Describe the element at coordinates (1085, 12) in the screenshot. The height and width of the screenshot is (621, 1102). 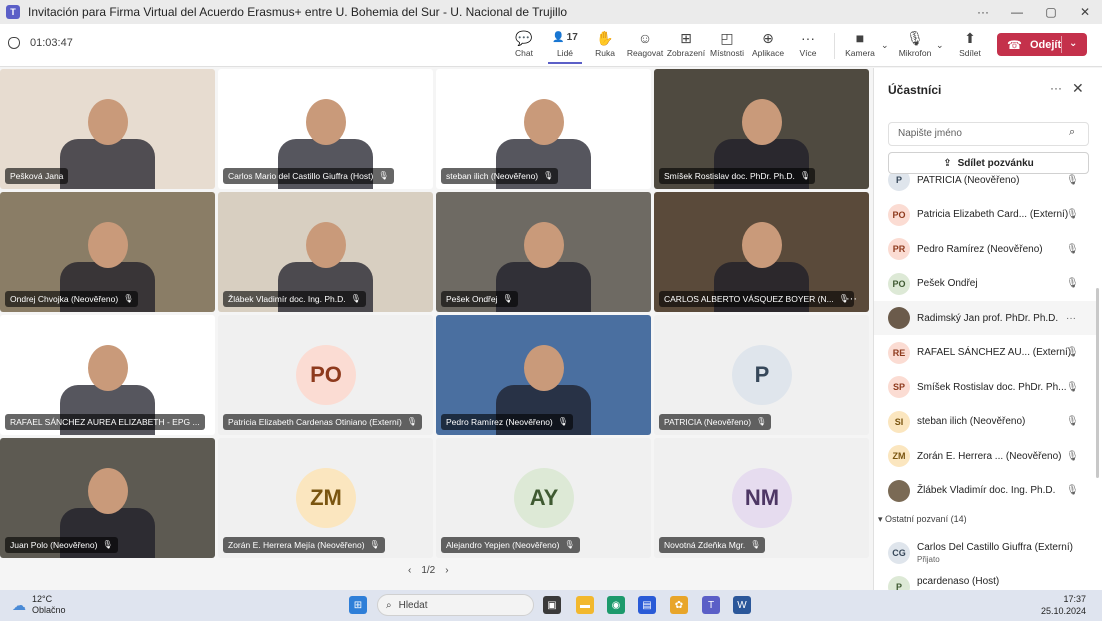
I see `close-window-button: ✕` at that location.